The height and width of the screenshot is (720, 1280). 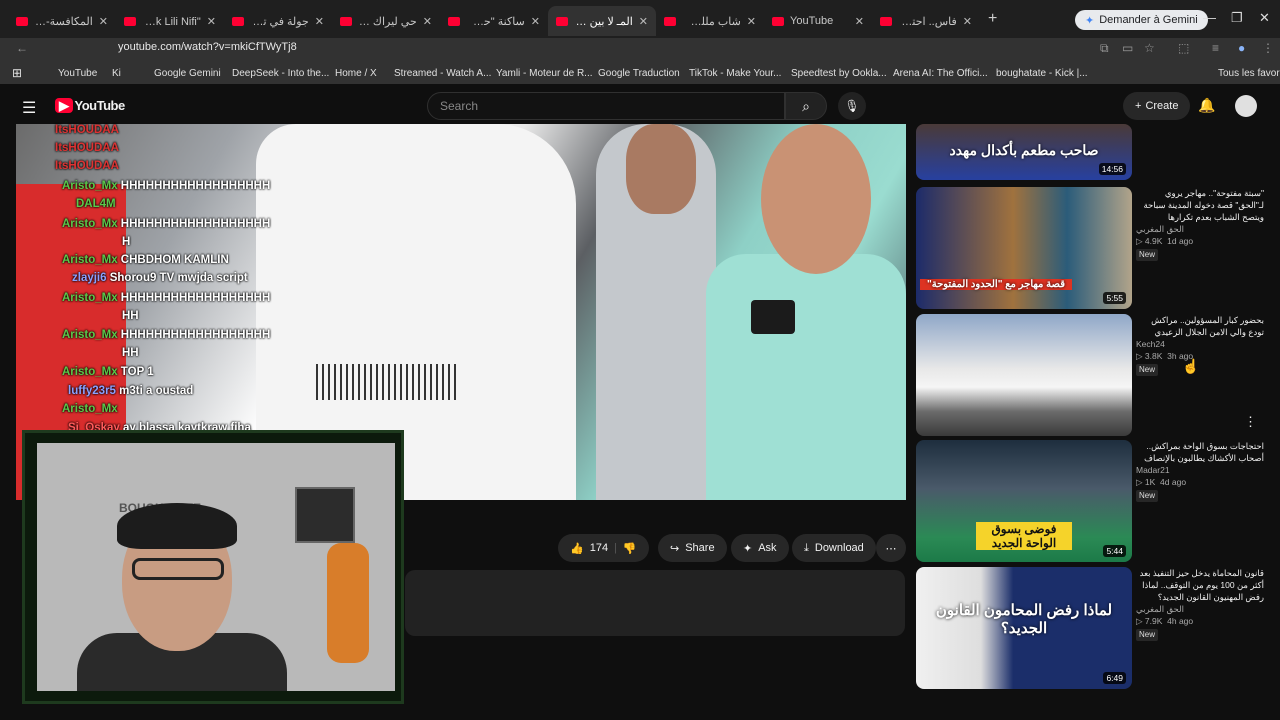 What do you see at coordinates (806, 106) in the screenshot?
I see `search-button: ⌕` at bounding box center [806, 106].